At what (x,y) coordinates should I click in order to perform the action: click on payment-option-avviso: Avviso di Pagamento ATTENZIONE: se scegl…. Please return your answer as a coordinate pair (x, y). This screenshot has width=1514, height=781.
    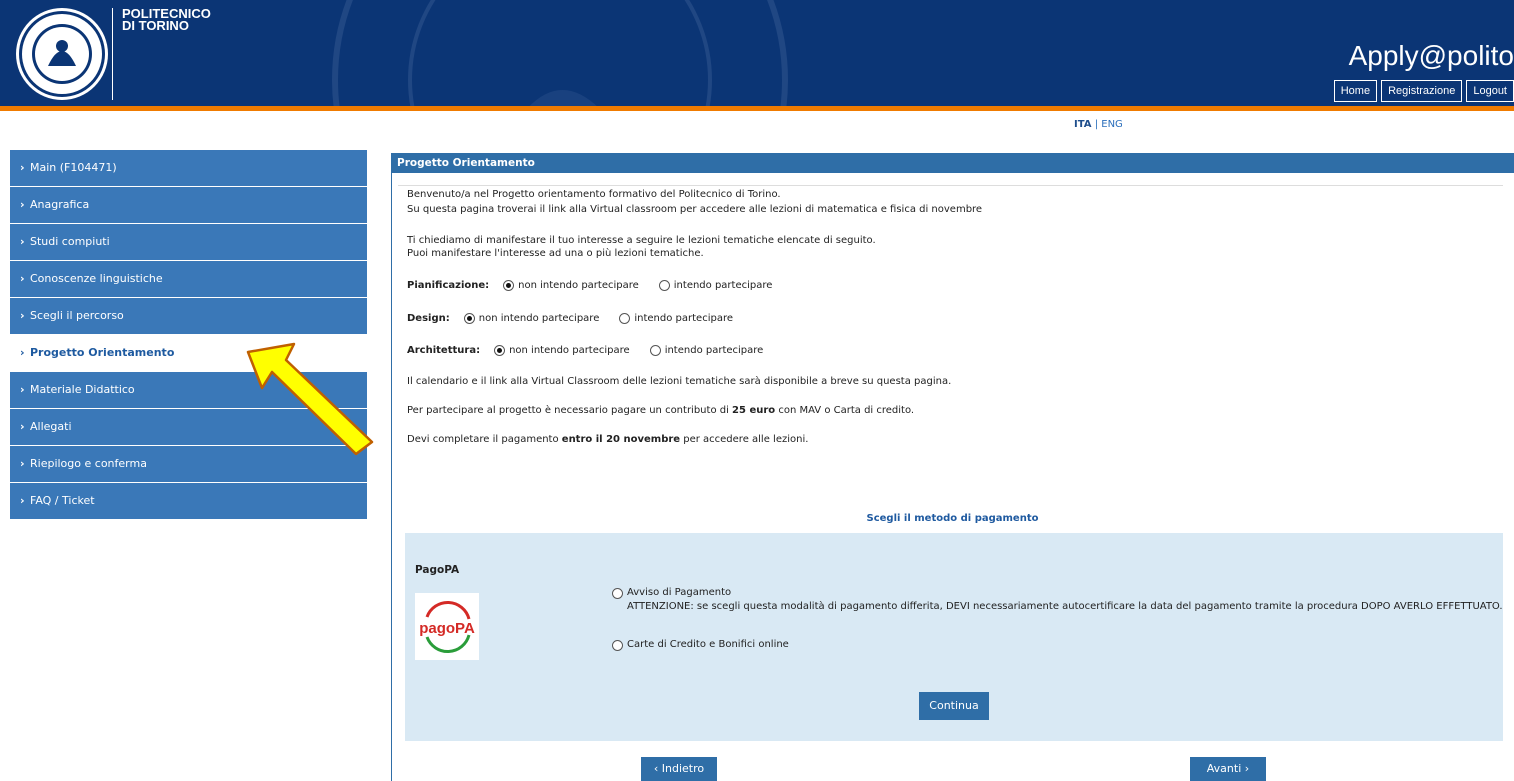
    Looking at the image, I should click on (1057, 599).